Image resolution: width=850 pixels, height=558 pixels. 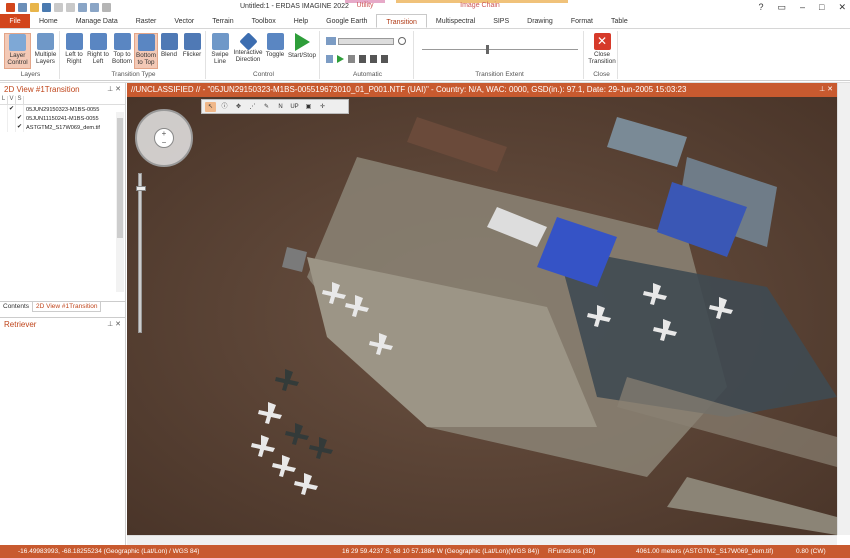 What do you see at coordinates (210, 106) in the screenshot?
I see `select-icon: ↖` at bounding box center [210, 106].